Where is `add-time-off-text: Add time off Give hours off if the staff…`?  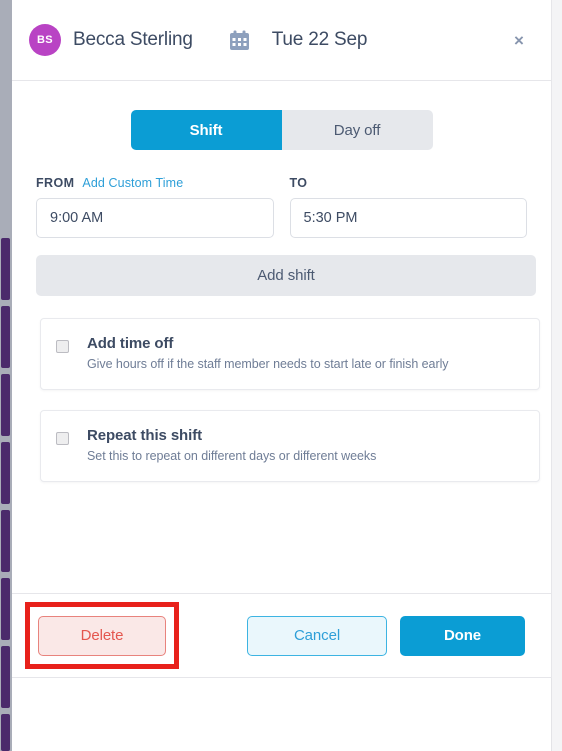
add-time-off-text: Add time off Give hours off if the staff… is located at coordinates (268, 353).